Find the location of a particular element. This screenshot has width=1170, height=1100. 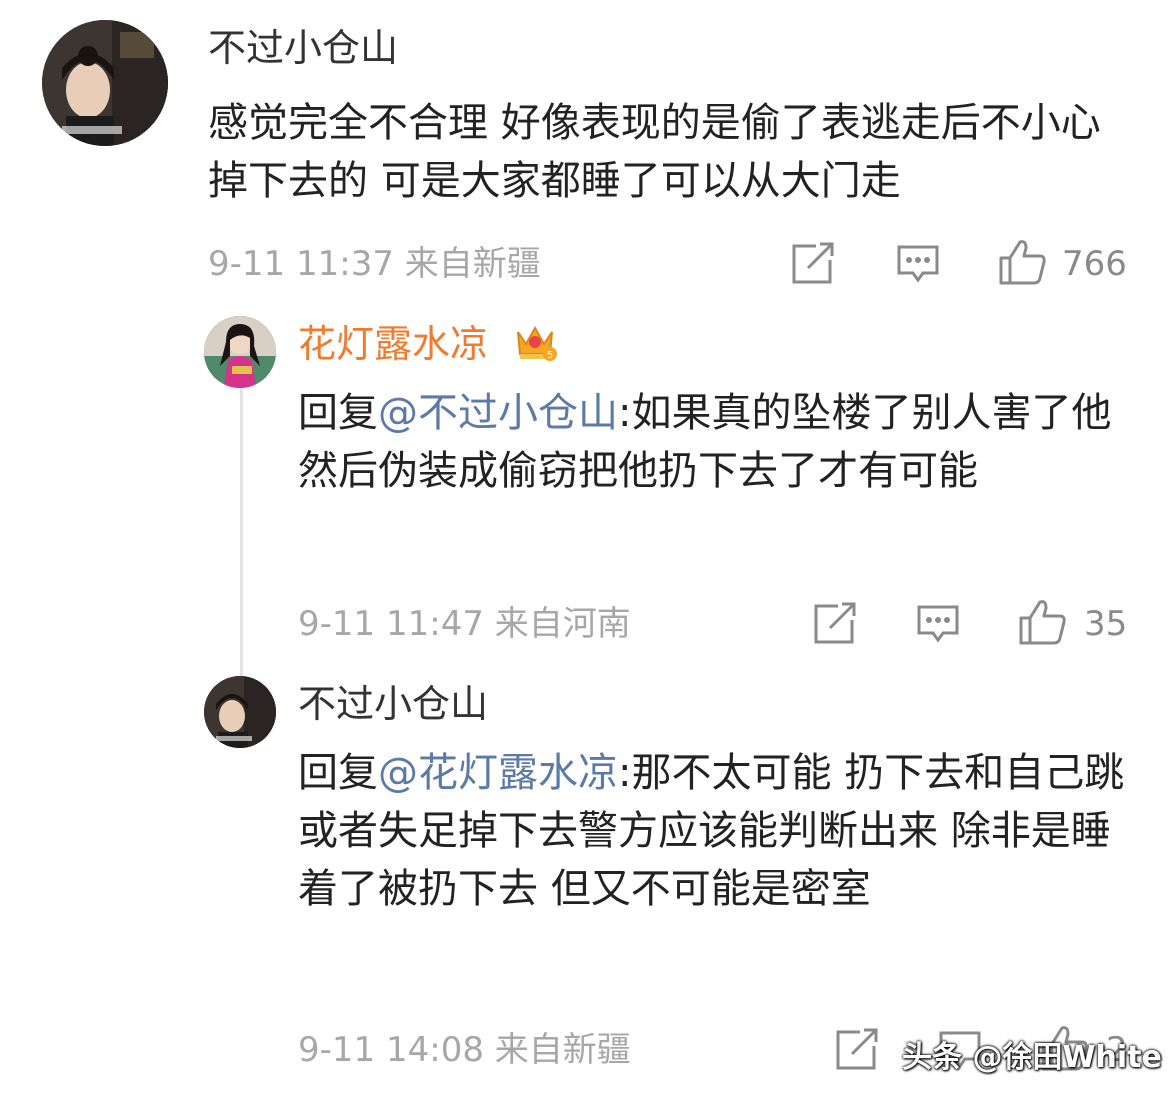

reply-meta: 9-11 14:08 来自新疆 is located at coordinates (464, 1050).